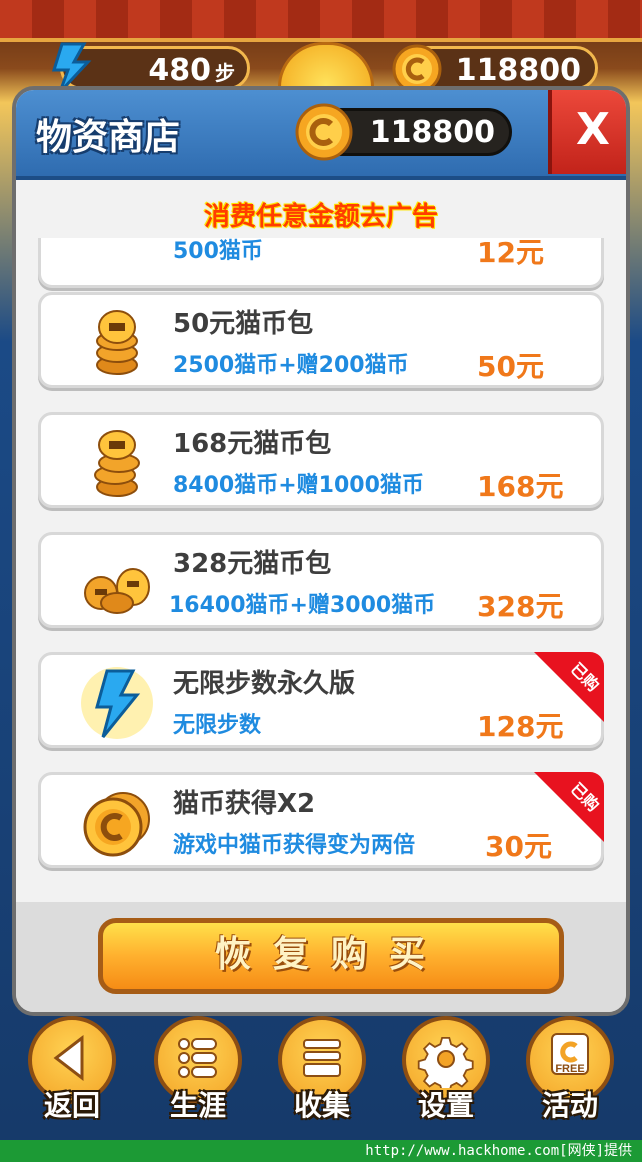  What do you see at coordinates (321, 580) in the screenshot?
I see `shop-item: 328元猫币包 16400猫币+赠3000猫币 328元` at bounding box center [321, 580].